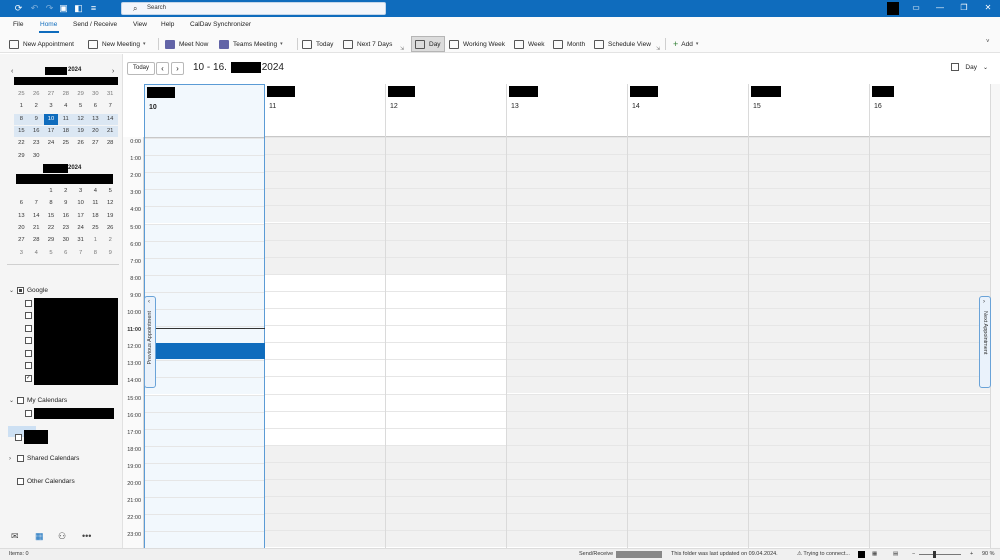 The width and height of the screenshot is (1000, 560). I want to click on mini-calendar-day: 15, so click(51, 216).